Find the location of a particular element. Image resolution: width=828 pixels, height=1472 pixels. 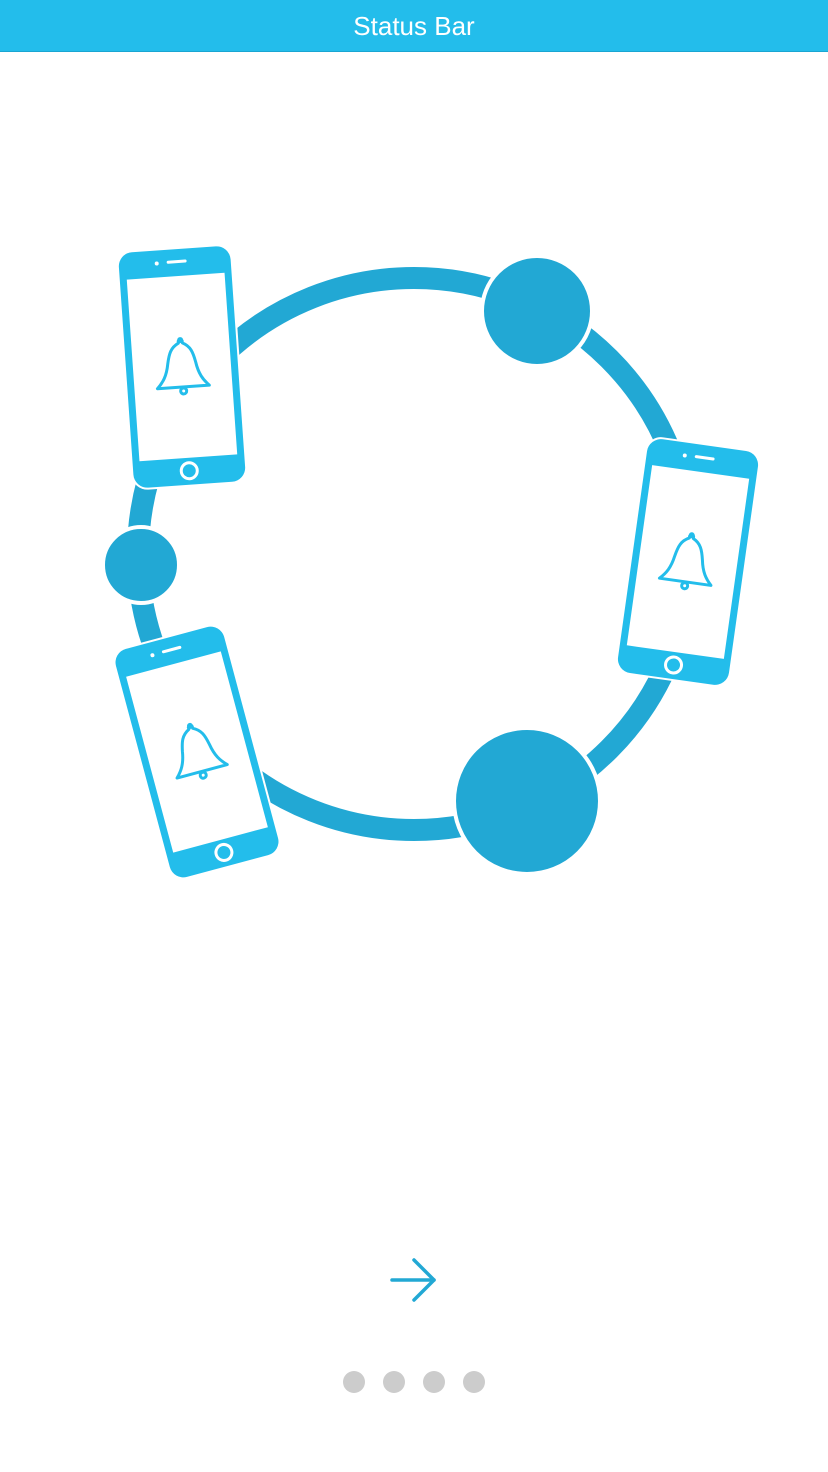

phone-icon-top-left is located at coordinates (182, 367).